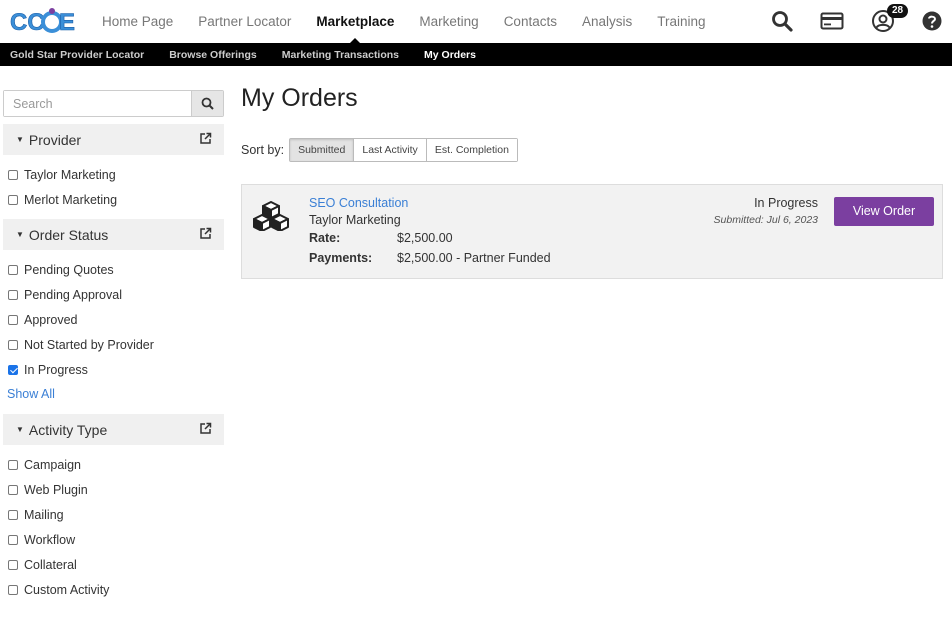 This screenshot has width=952, height=623. I want to click on notification-badge: 28, so click(898, 11).